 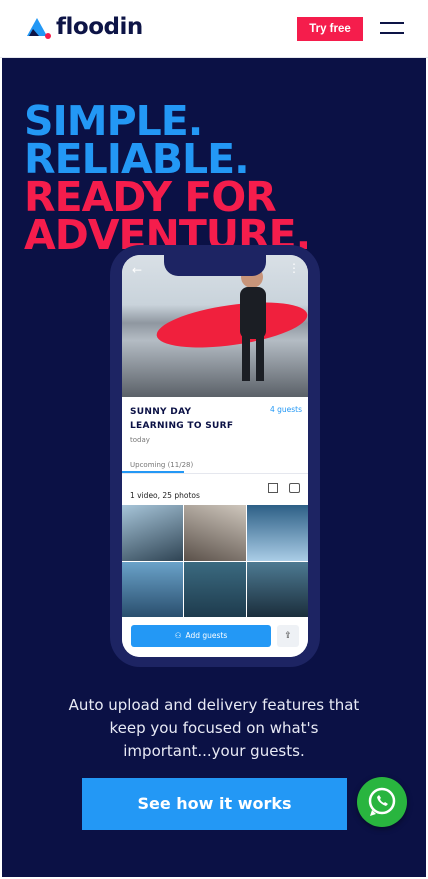 What do you see at coordinates (206, 635) in the screenshot?
I see `add-guests-label: Add guests` at bounding box center [206, 635].